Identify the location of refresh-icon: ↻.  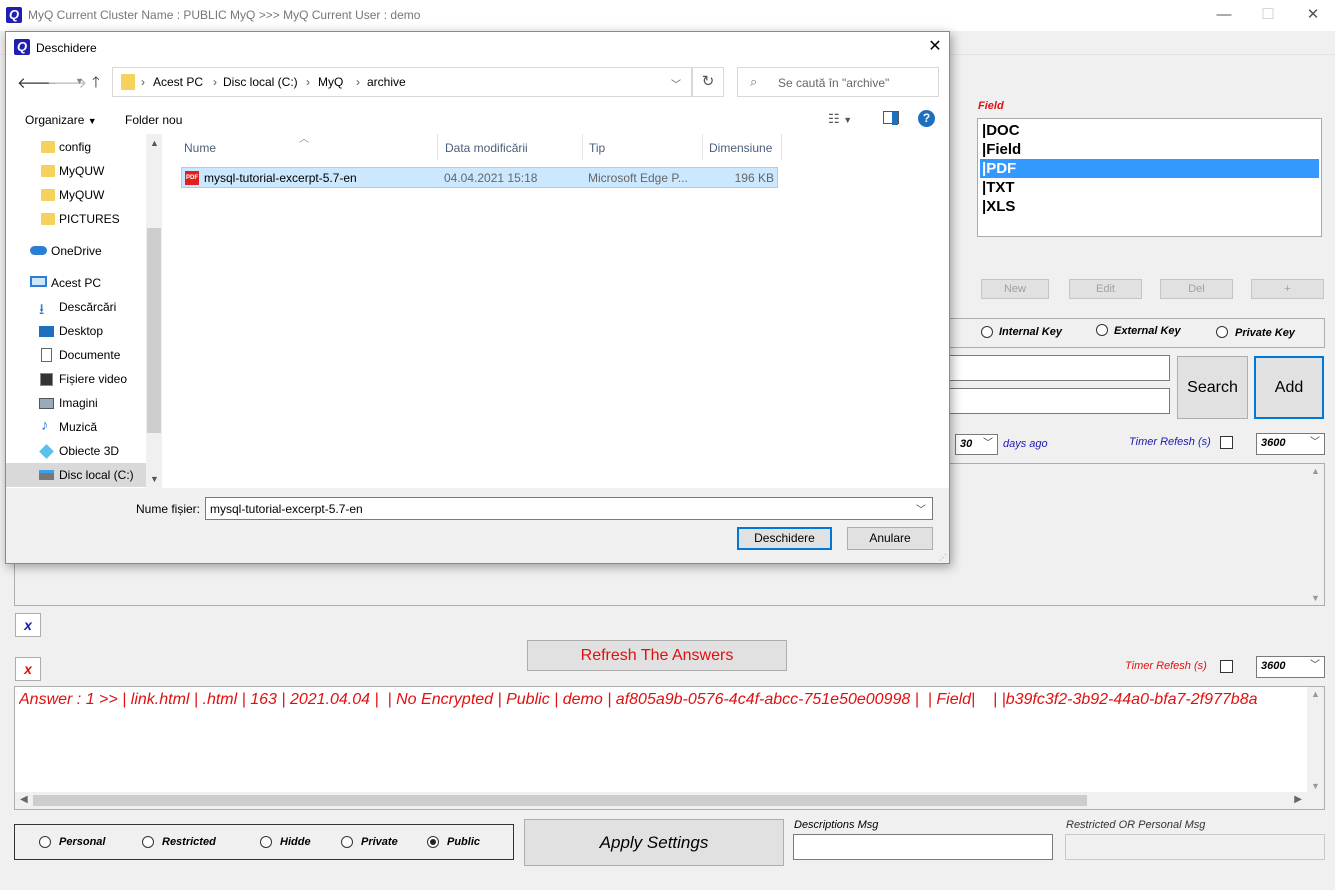
(708, 82).